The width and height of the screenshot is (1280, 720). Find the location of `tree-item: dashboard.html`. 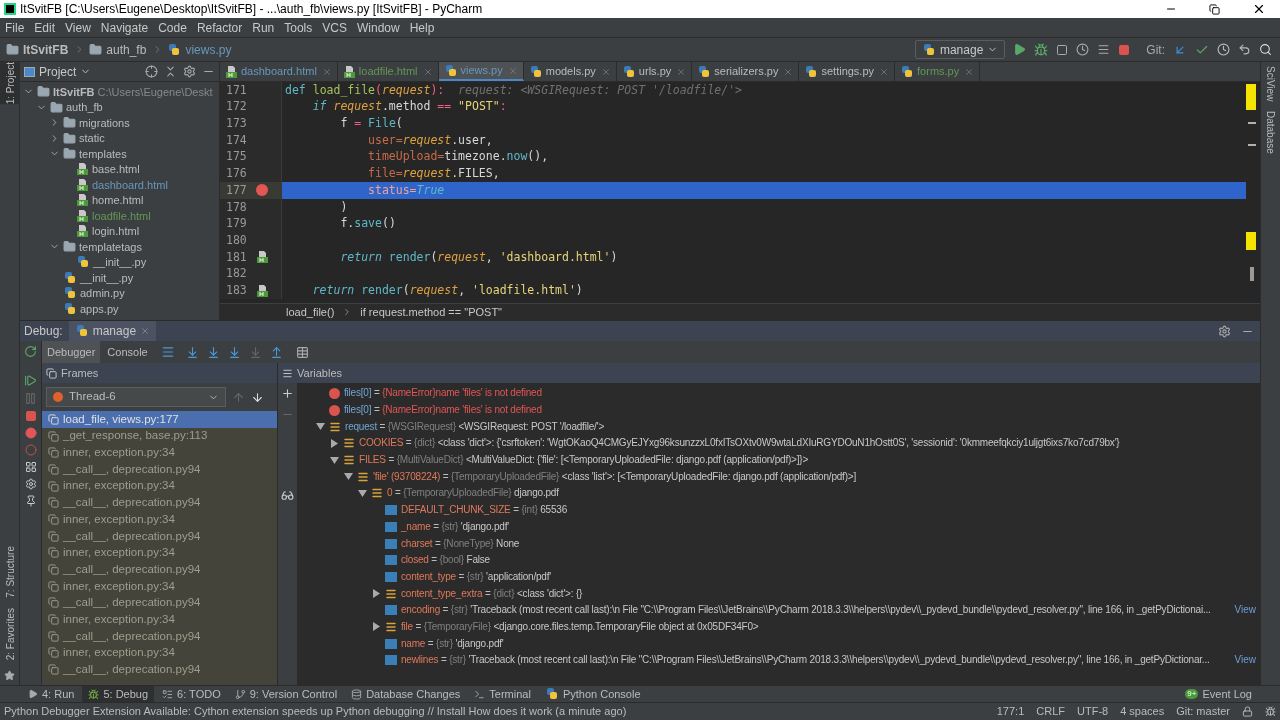

tree-item: dashboard.html is located at coordinates (130, 184).